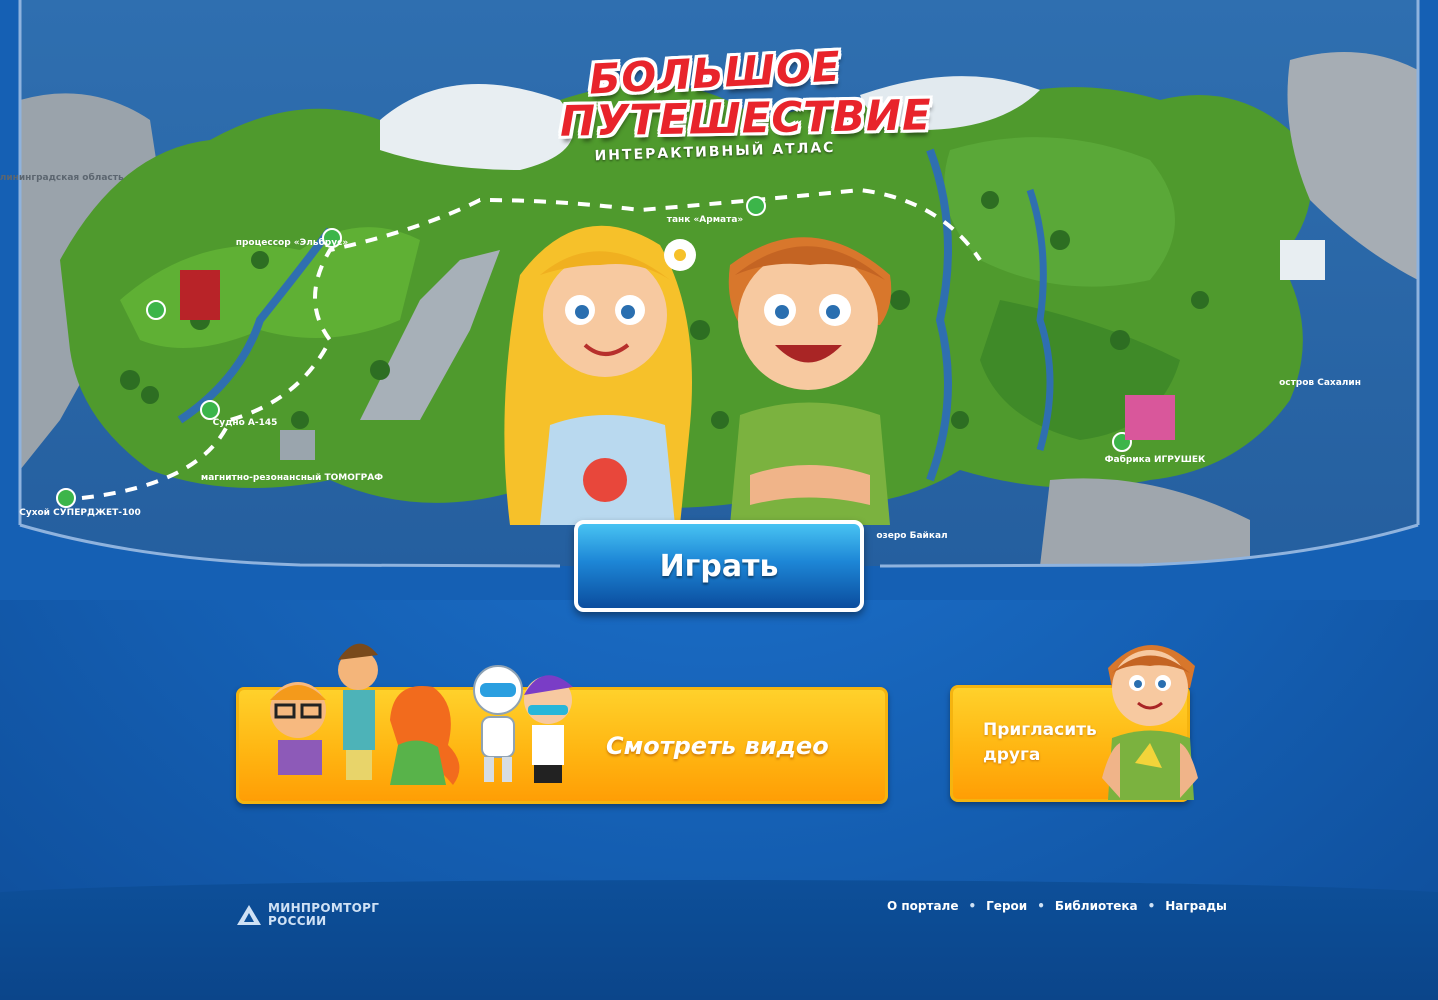 The width and height of the screenshot is (1438, 1000). Describe the element at coordinates (62, 177) in the screenshot. I see `map-label-region: Калининградская область` at that location.